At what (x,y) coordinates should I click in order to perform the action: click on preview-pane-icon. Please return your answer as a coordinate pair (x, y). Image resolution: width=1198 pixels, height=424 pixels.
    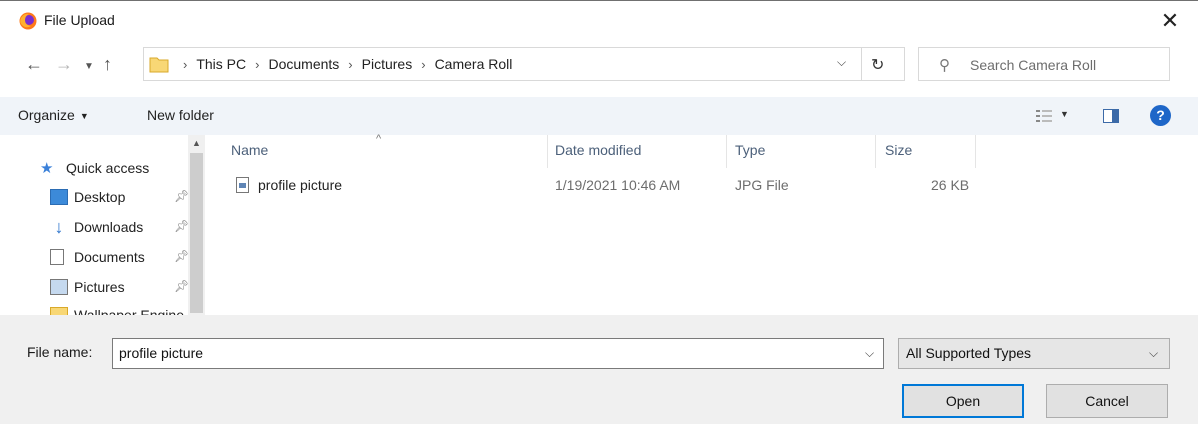
    Looking at the image, I should click on (1111, 116).